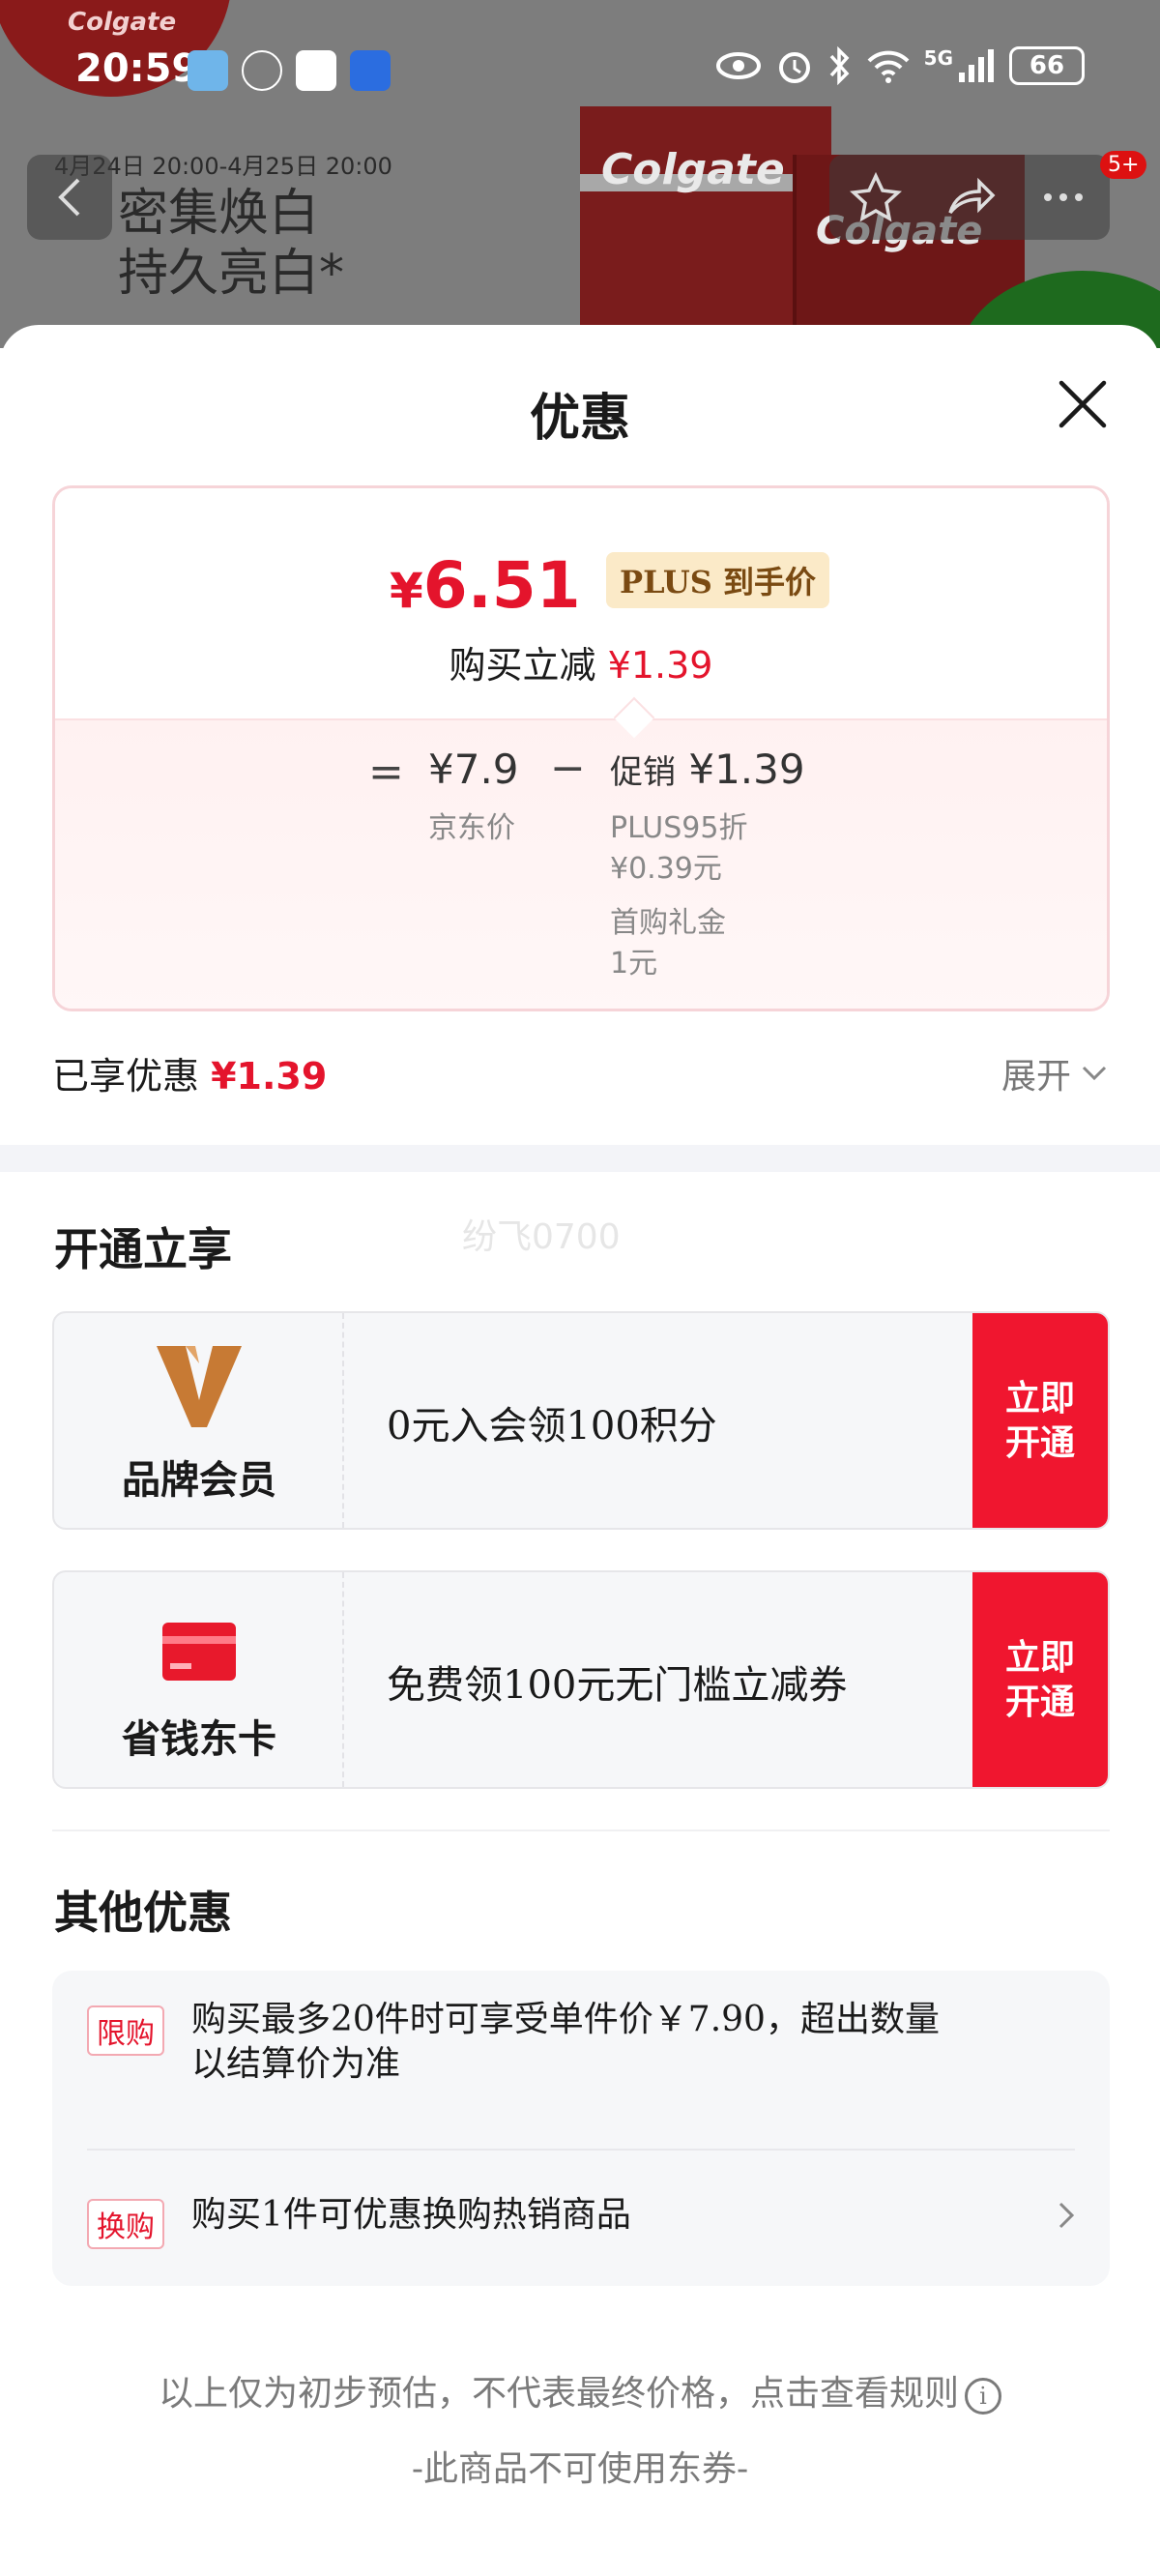 The image size is (1160, 2576). Describe the element at coordinates (473, 769) in the screenshot. I see `jd-price: ¥7.9` at that location.